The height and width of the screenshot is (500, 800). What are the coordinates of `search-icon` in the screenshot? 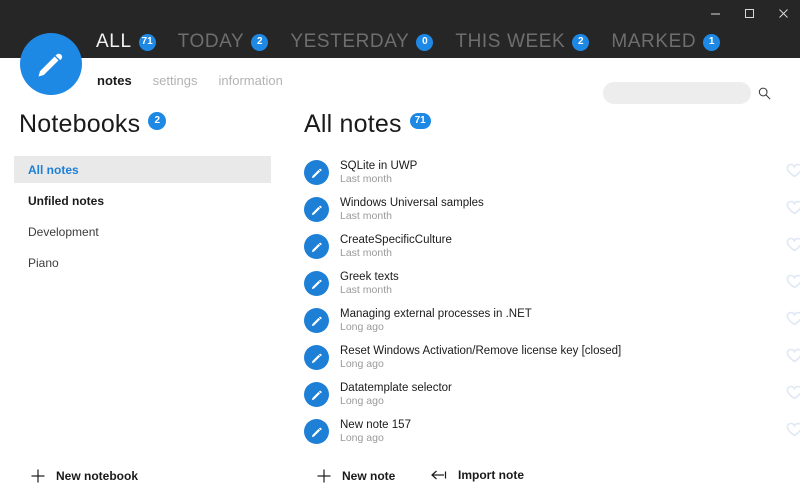 It's located at (764, 93).